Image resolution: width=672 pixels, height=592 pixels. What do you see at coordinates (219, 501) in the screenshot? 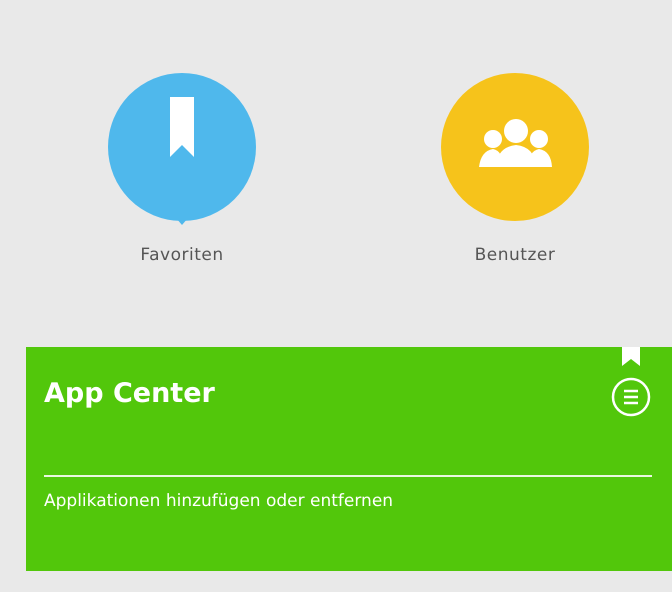
I see `card-description: Applikationen hinzufügen oder entfernen` at bounding box center [219, 501].